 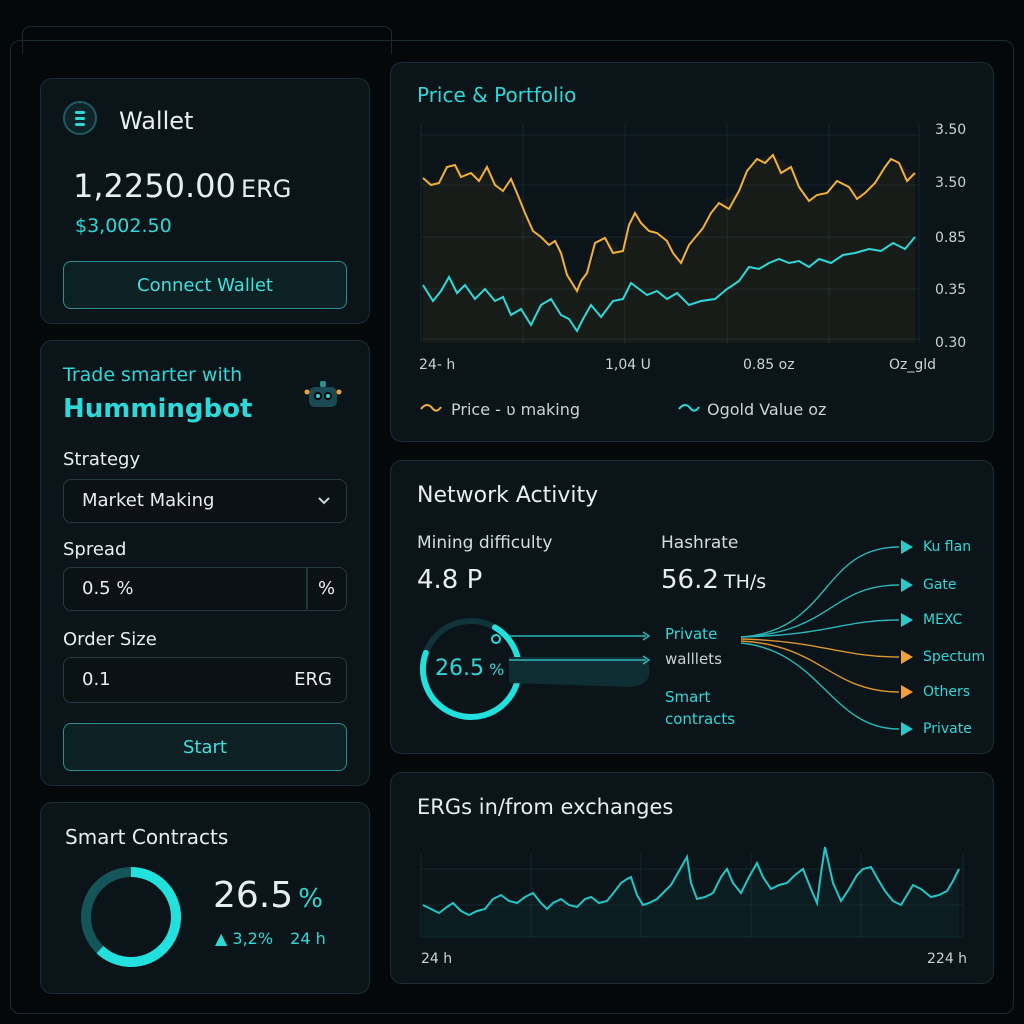 I want to click on legend-price-swatch, so click(x=431, y=408).